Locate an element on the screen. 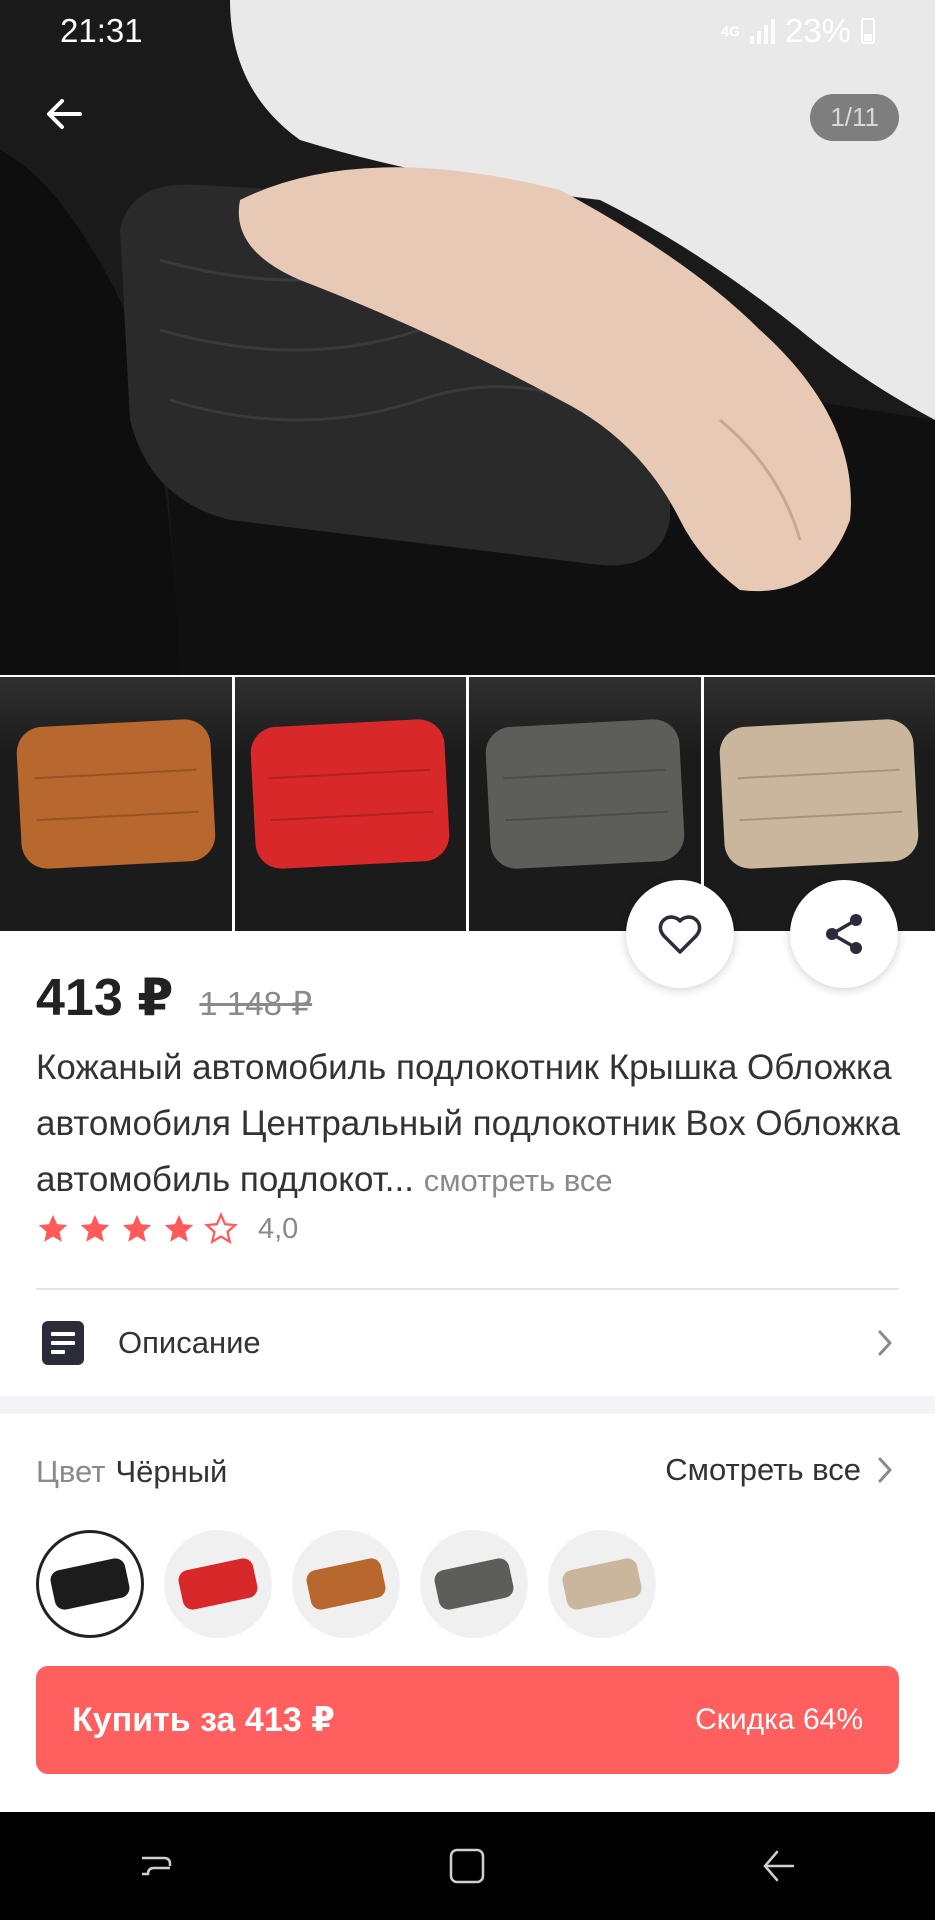 The width and height of the screenshot is (935, 1920). current-price: 413 ₽ is located at coordinates (105, 998).